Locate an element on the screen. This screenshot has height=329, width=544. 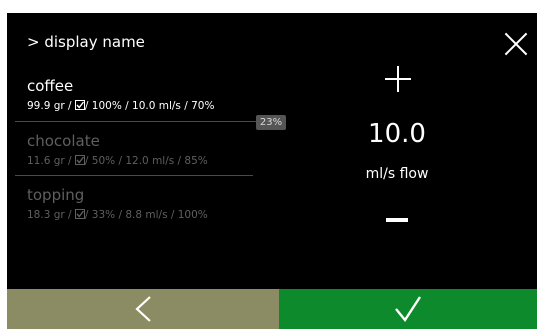
ingredient-detail-suffix: / 100% / 10.0 ml/s / 70% is located at coordinates (149, 106).